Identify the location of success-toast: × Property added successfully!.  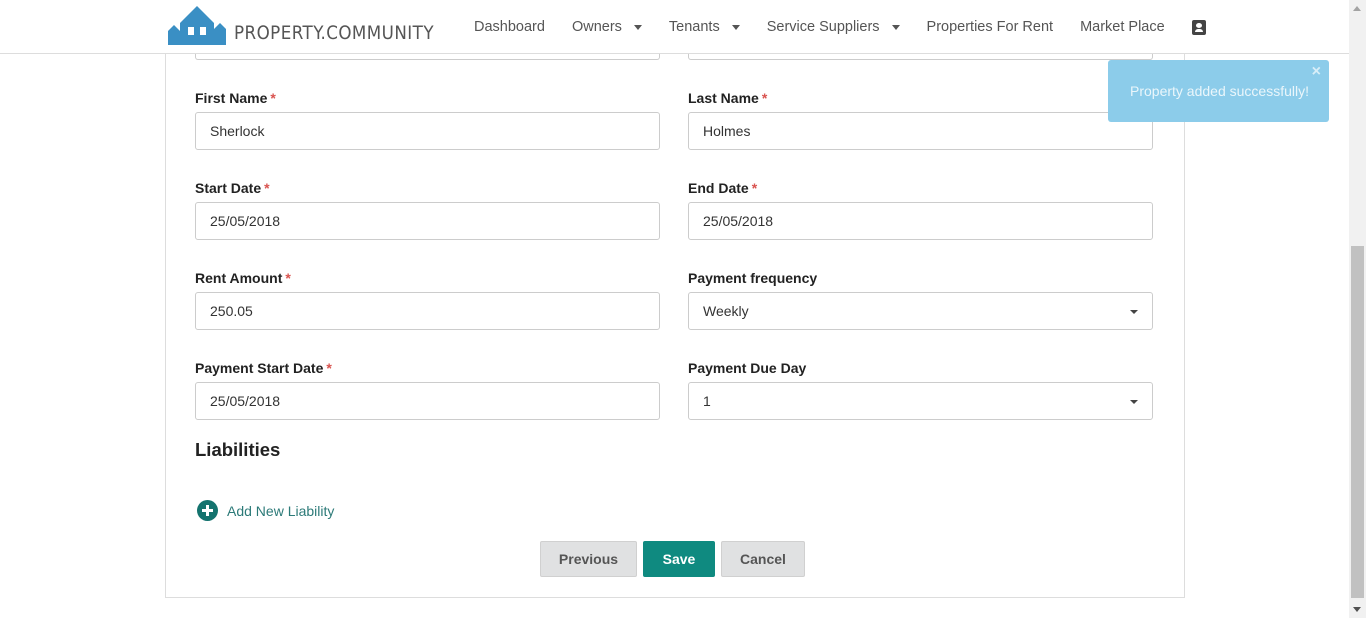
(1218, 91).